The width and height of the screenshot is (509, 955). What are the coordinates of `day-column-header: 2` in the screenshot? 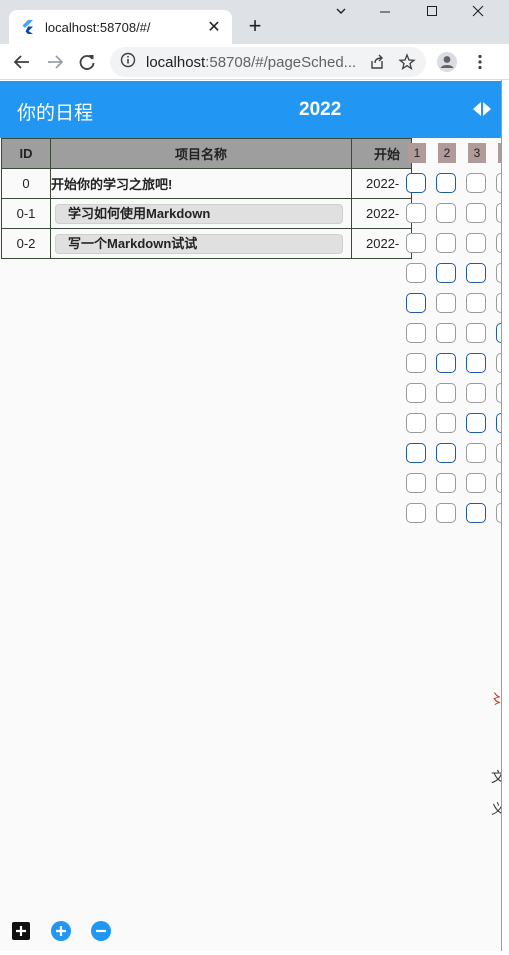 It's located at (447, 153).